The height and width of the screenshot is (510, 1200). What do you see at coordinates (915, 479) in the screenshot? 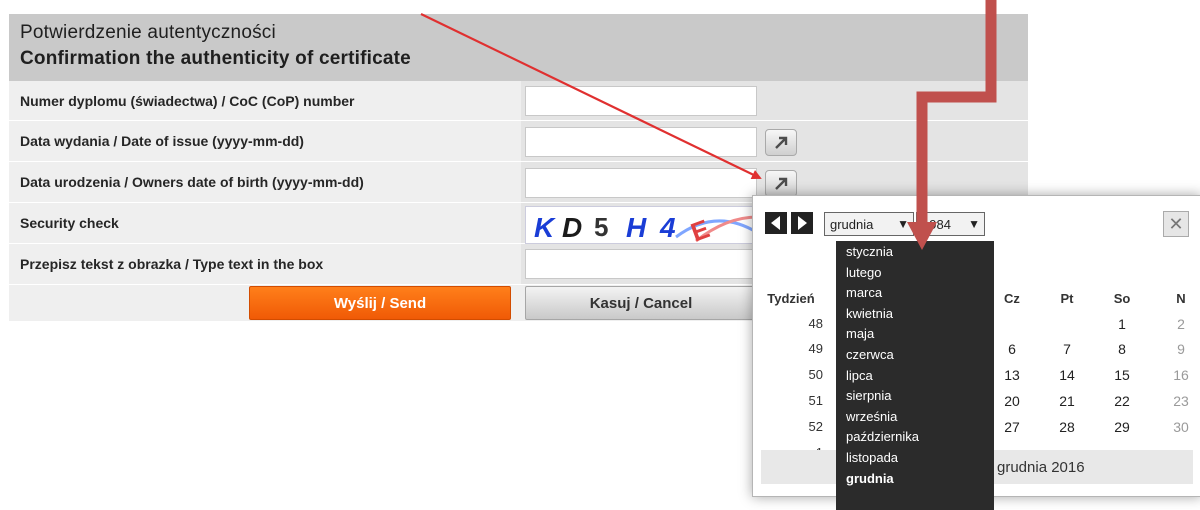
I see `month-option-selected: grudnia` at bounding box center [915, 479].